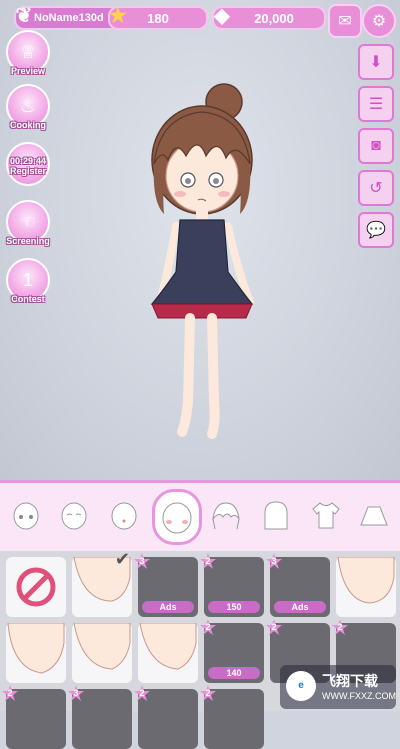 This screenshot has width=400, height=749. I want to click on register-timer: 00:29:44, so click(28, 161).